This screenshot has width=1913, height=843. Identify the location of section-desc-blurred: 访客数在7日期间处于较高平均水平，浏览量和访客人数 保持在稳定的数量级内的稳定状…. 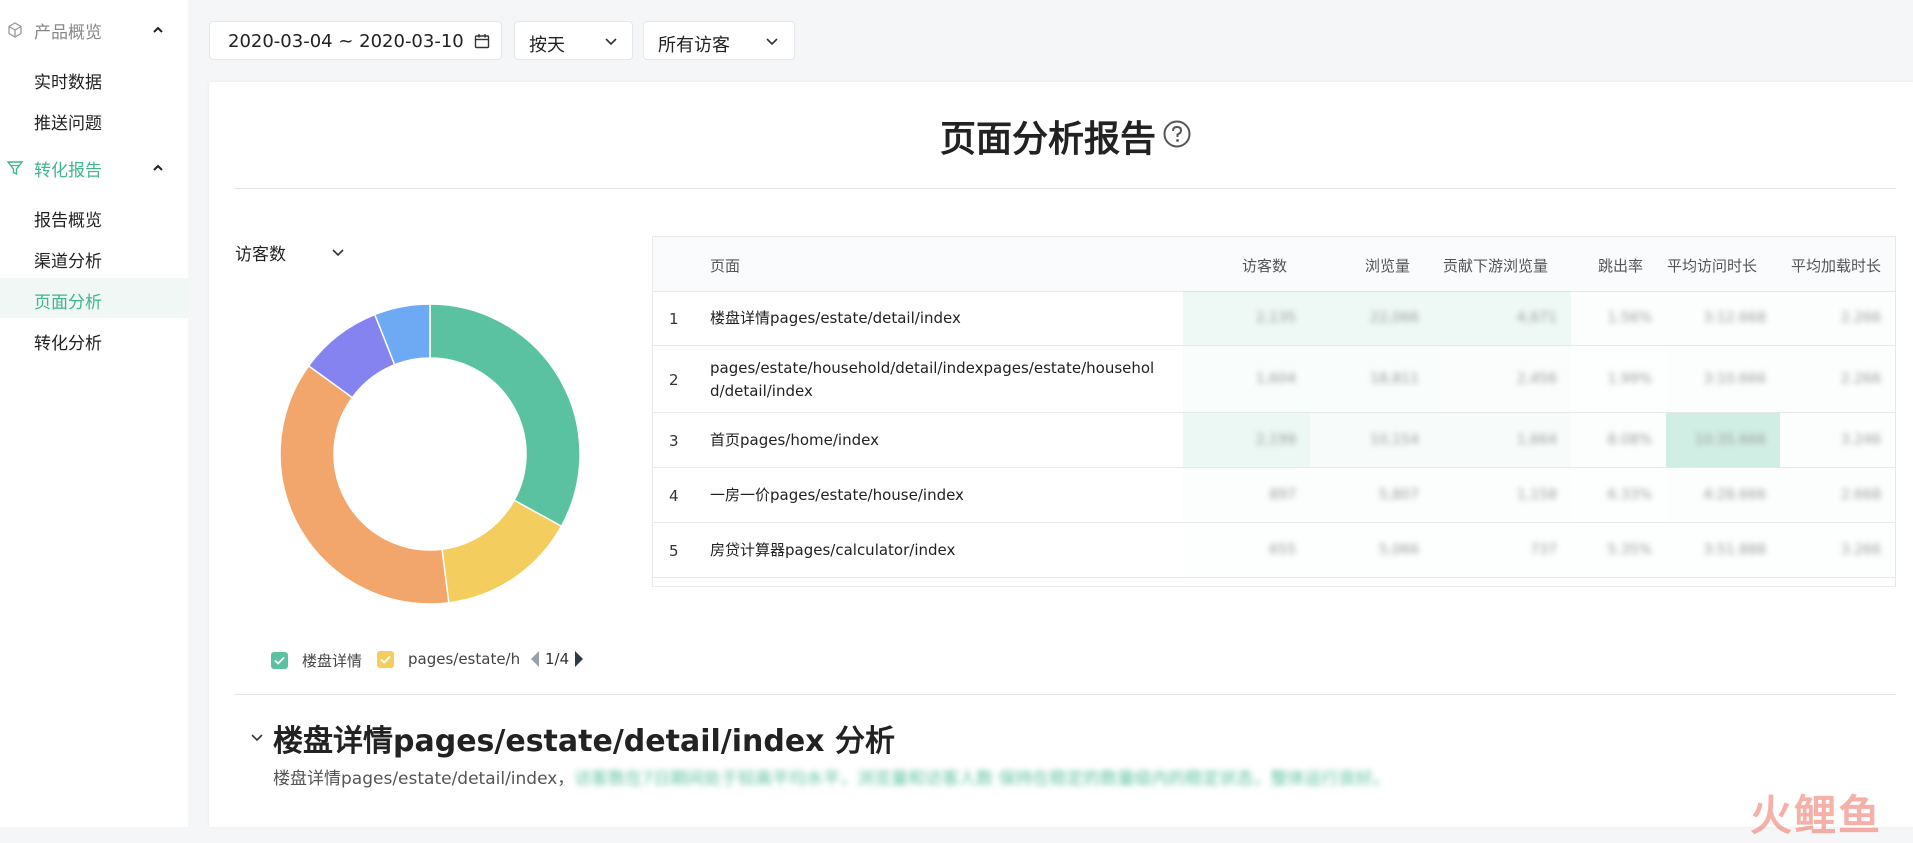
(982, 779).